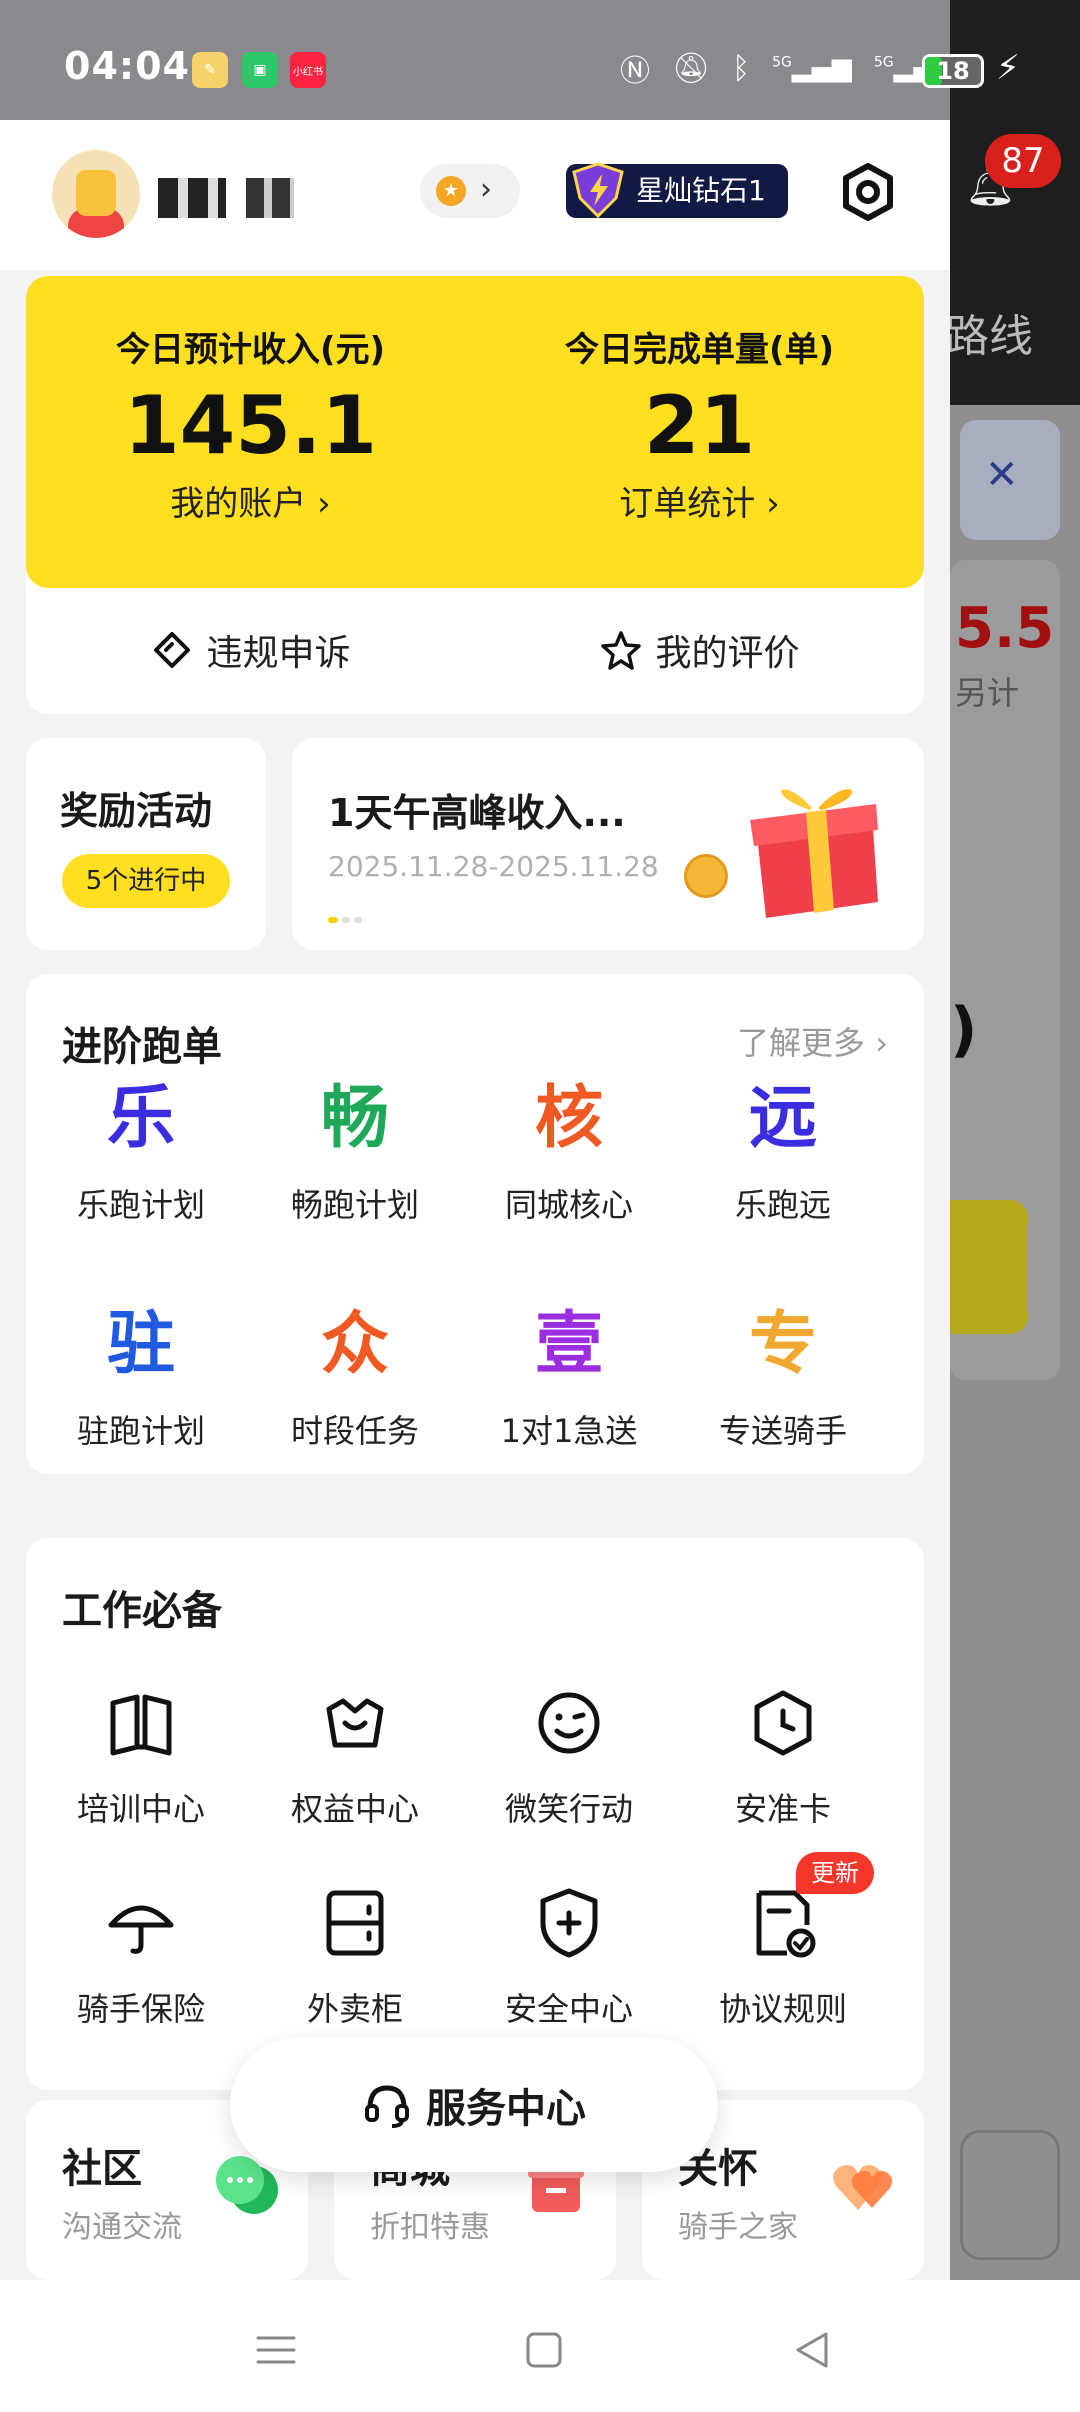 This screenshot has width=1080, height=2412. Describe the element at coordinates (989, 1267) in the screenshot. I see `background-action-button` at that location.